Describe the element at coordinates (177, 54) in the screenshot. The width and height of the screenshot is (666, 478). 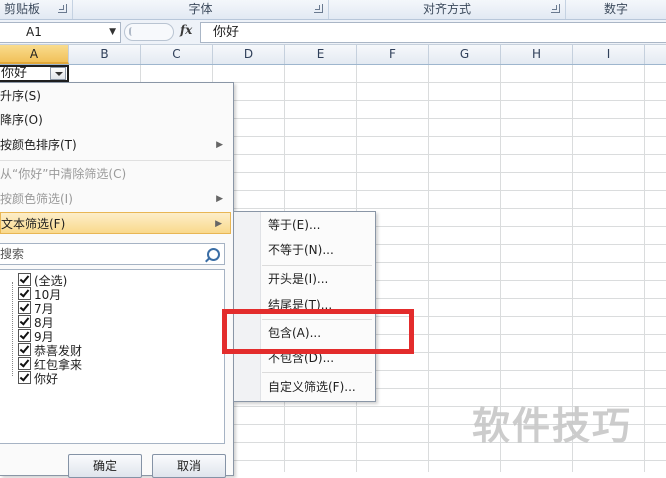
I see `column-header-c: C` at that location.